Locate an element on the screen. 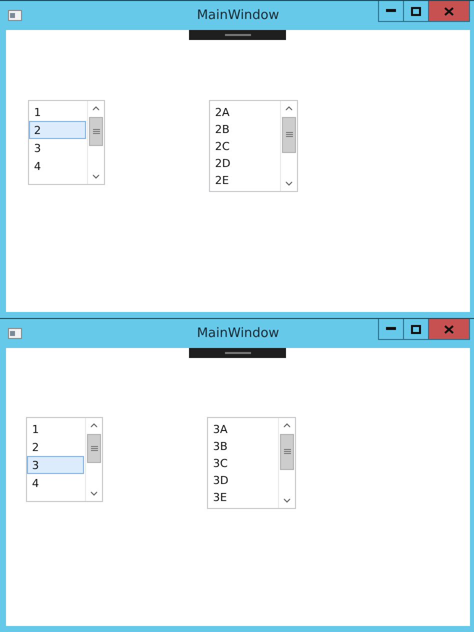 The height and width of the screenshot is (632, 474). list-item: 3E is located at coordinates (242, 496).